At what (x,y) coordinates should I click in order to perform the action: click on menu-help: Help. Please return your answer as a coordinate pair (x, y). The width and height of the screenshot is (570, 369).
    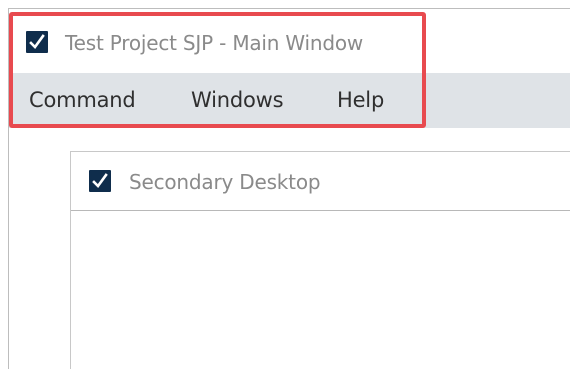
    Looking at the image, I should click on (360, 100).